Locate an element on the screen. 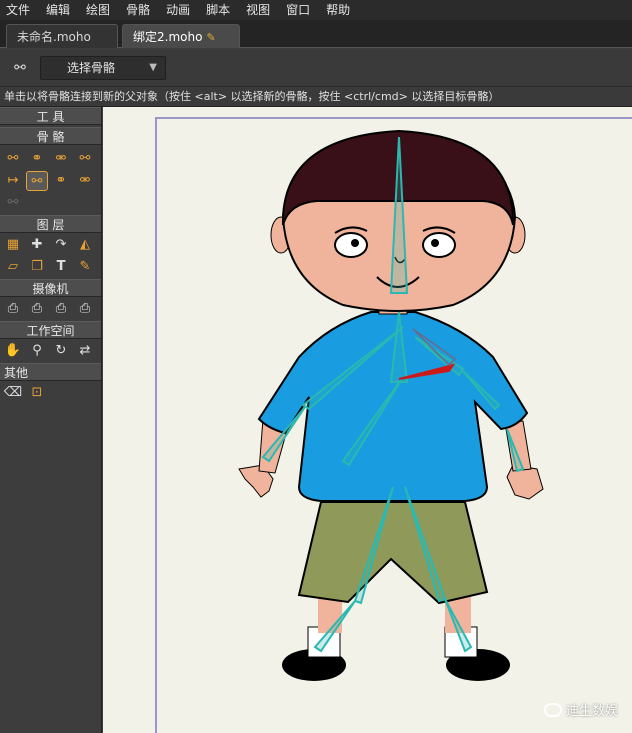 This screenshot has height=733, width=632. watermark-text: 迪生数娱 is located at coordinates (591, 711).